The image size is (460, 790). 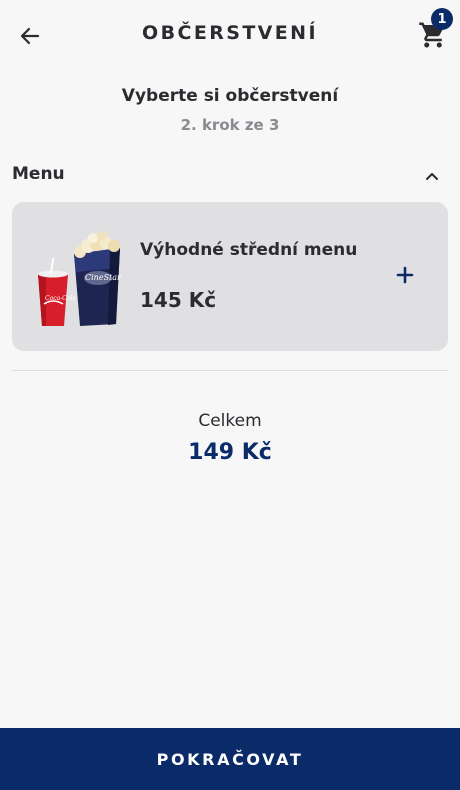 I want to click on cart-count-badge: 1, so click(x=442, y=19).